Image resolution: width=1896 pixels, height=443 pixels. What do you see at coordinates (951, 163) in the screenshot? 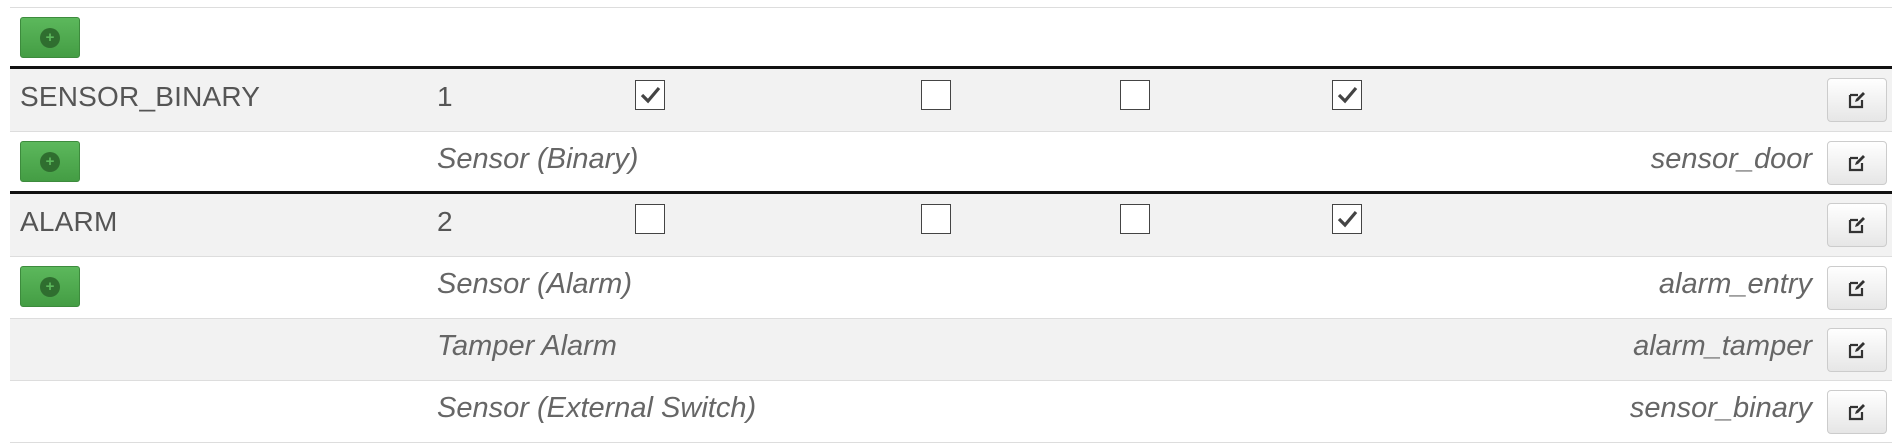
I see `table-row-sensor-binary-item: + Sensor (Binary) sensor_door` at bounding box center [951, 163].